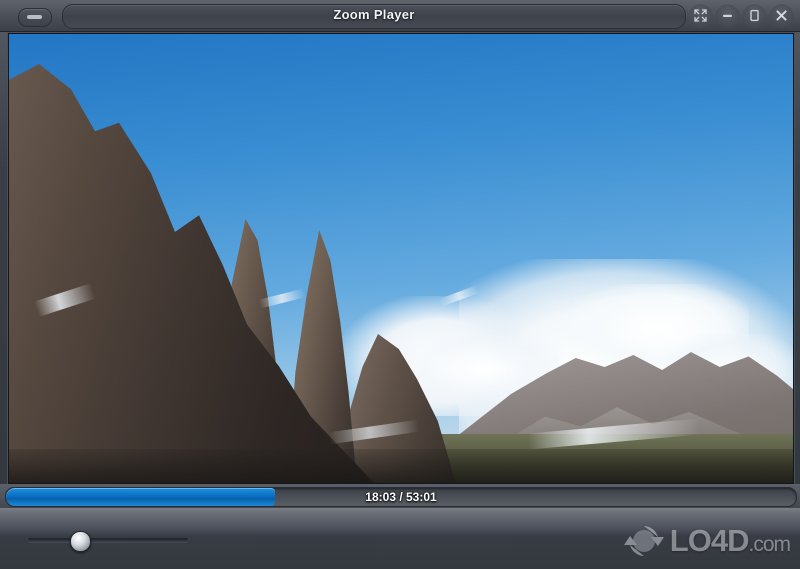 The image size is (800, 569). What do you see at coordinates (700, 15) in the screenshot?
I see `fullscreen-button` at bounding box center [700, 15].